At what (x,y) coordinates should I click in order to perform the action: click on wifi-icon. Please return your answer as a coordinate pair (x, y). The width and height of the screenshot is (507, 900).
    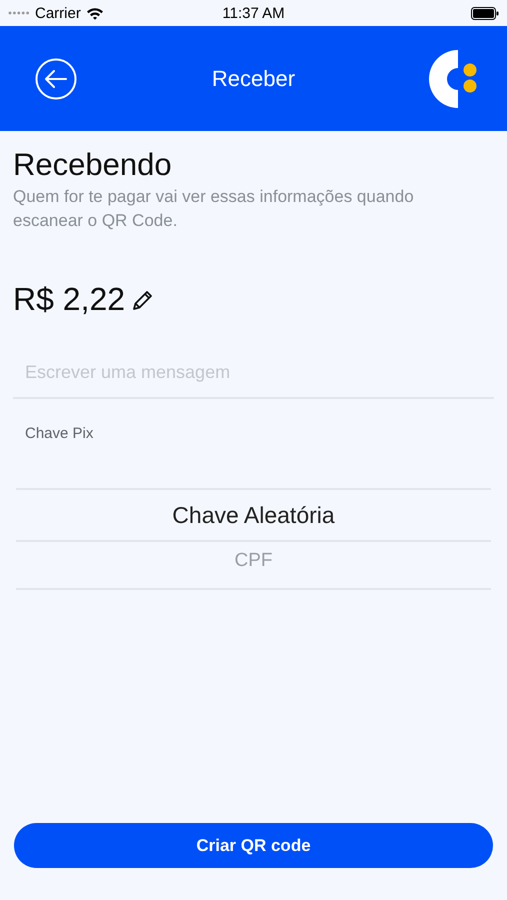
    Looking at the image, I should click on (95, 13).